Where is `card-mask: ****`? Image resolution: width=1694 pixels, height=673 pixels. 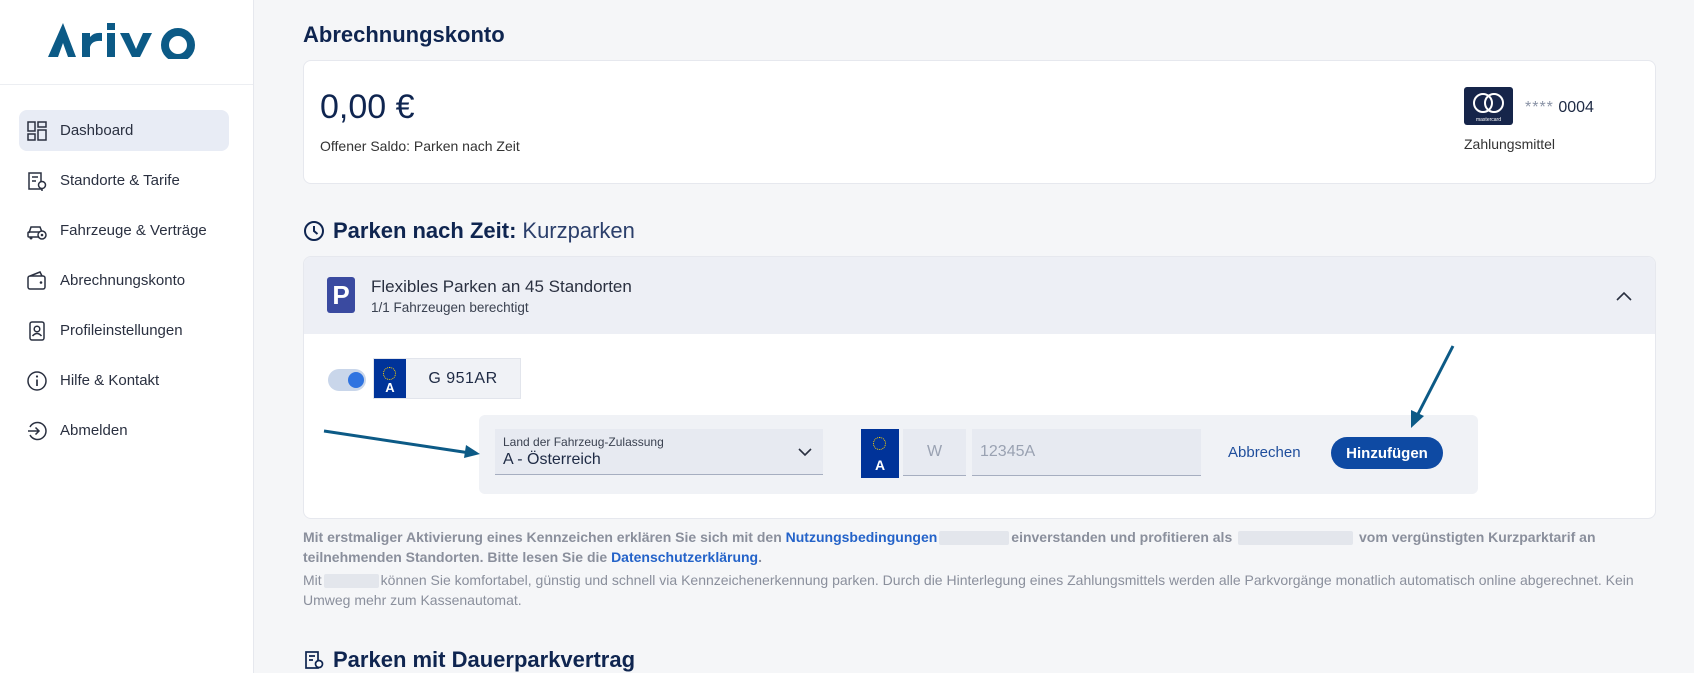
card-mask: **** is located at coordinates (1539, 107).